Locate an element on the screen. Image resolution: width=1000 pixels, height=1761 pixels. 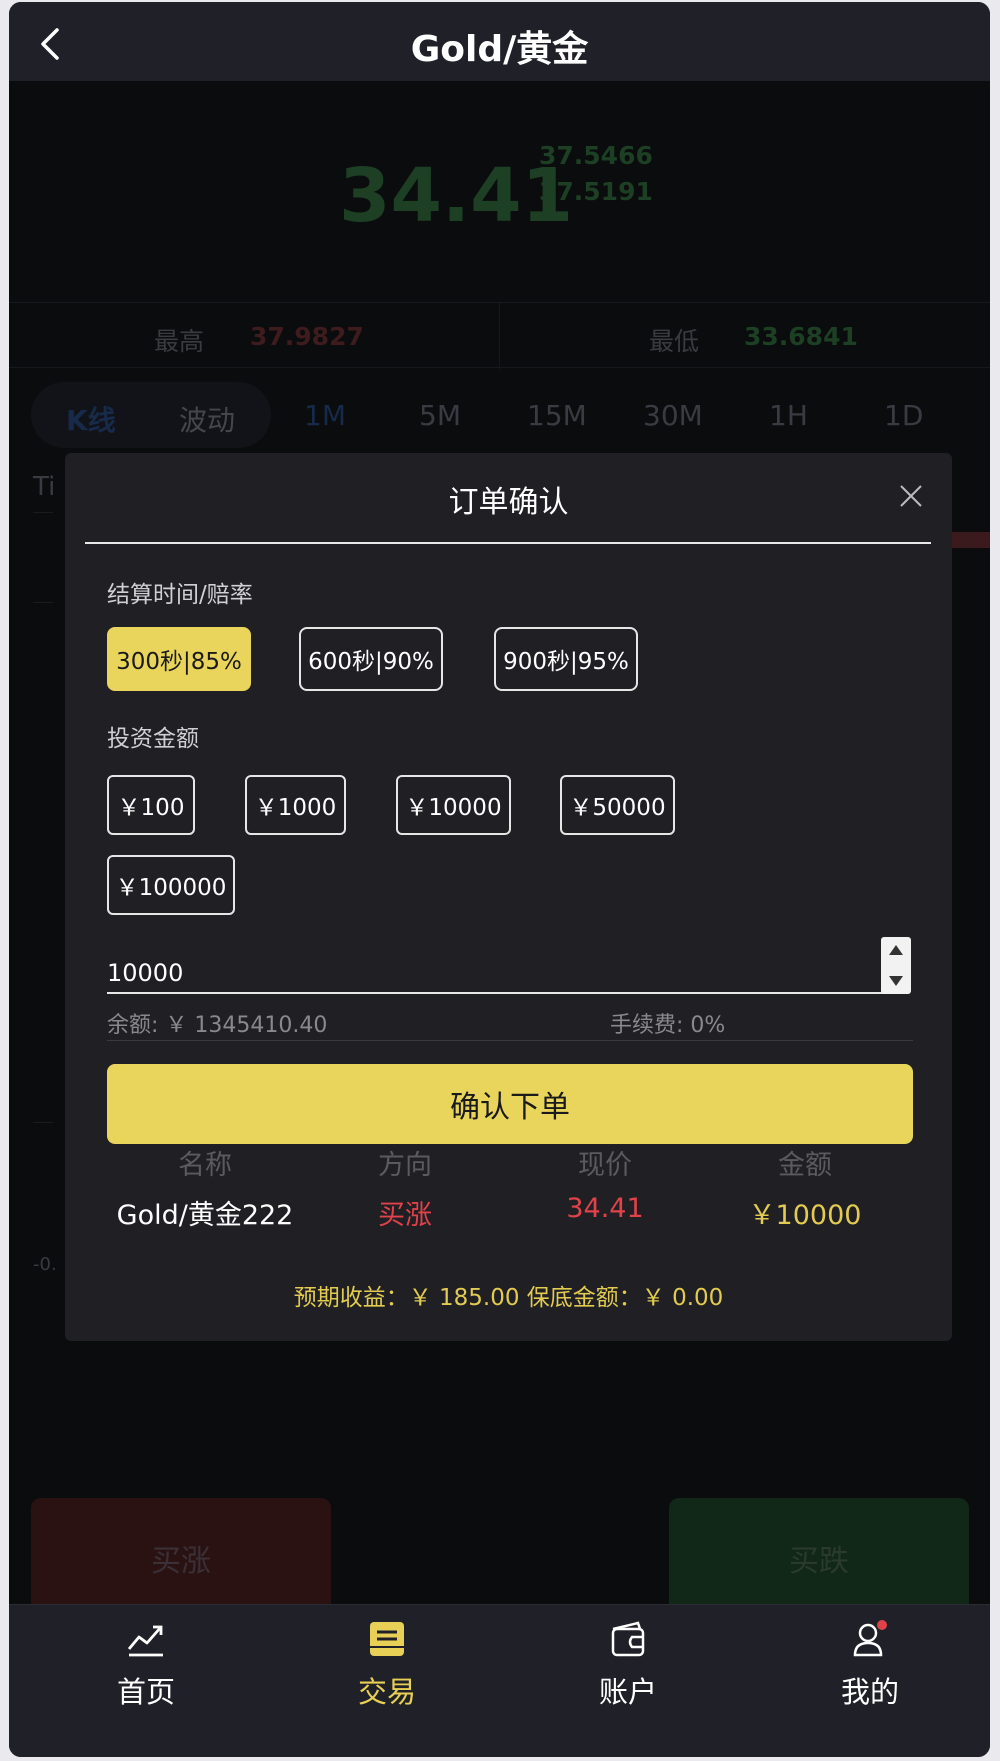
current-price: 34.41 is located at coordinates (456, 196).